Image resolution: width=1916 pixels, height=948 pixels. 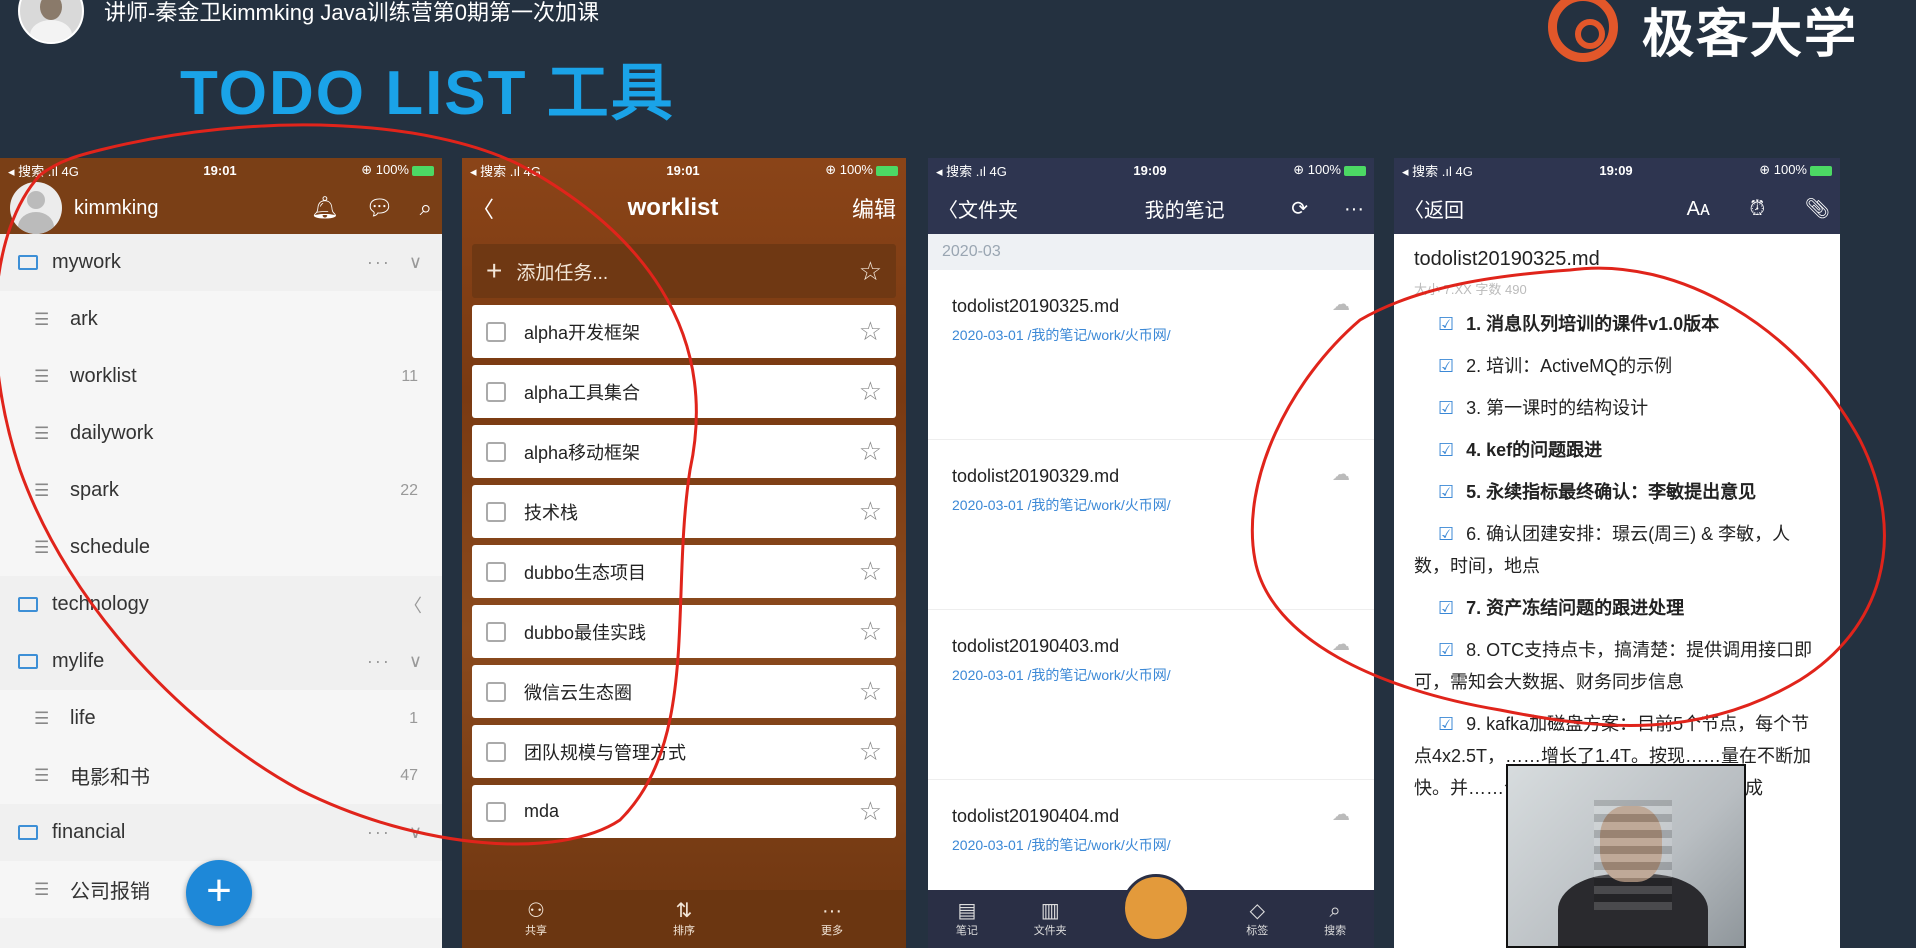 I want to click on folder-row: technology 〈, so click(x=221, y=604).